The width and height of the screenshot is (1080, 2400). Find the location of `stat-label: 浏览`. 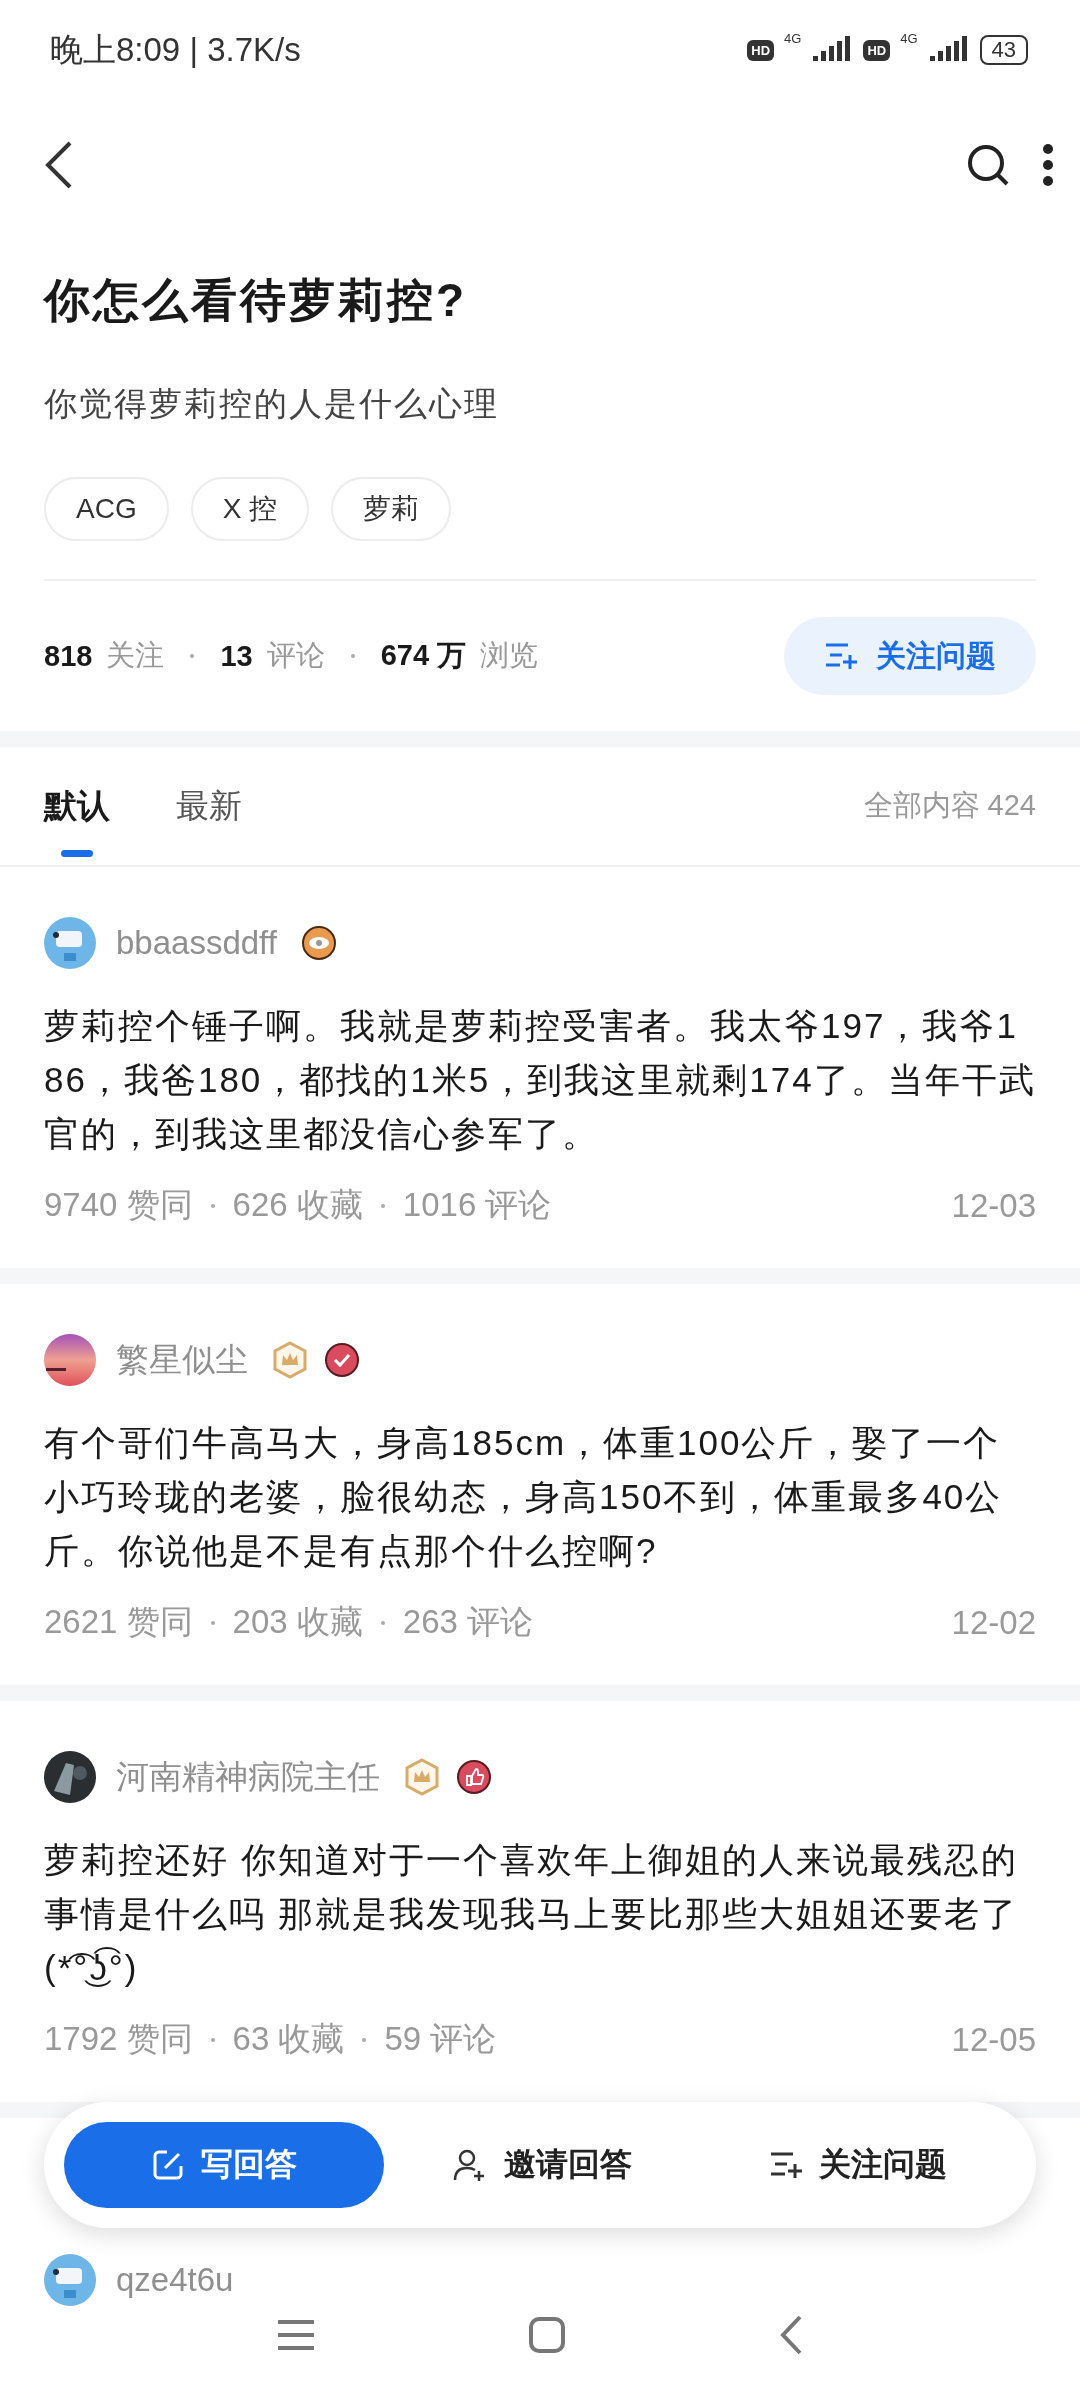

stat-label: 浏览 is located at coordinates (509, 655).